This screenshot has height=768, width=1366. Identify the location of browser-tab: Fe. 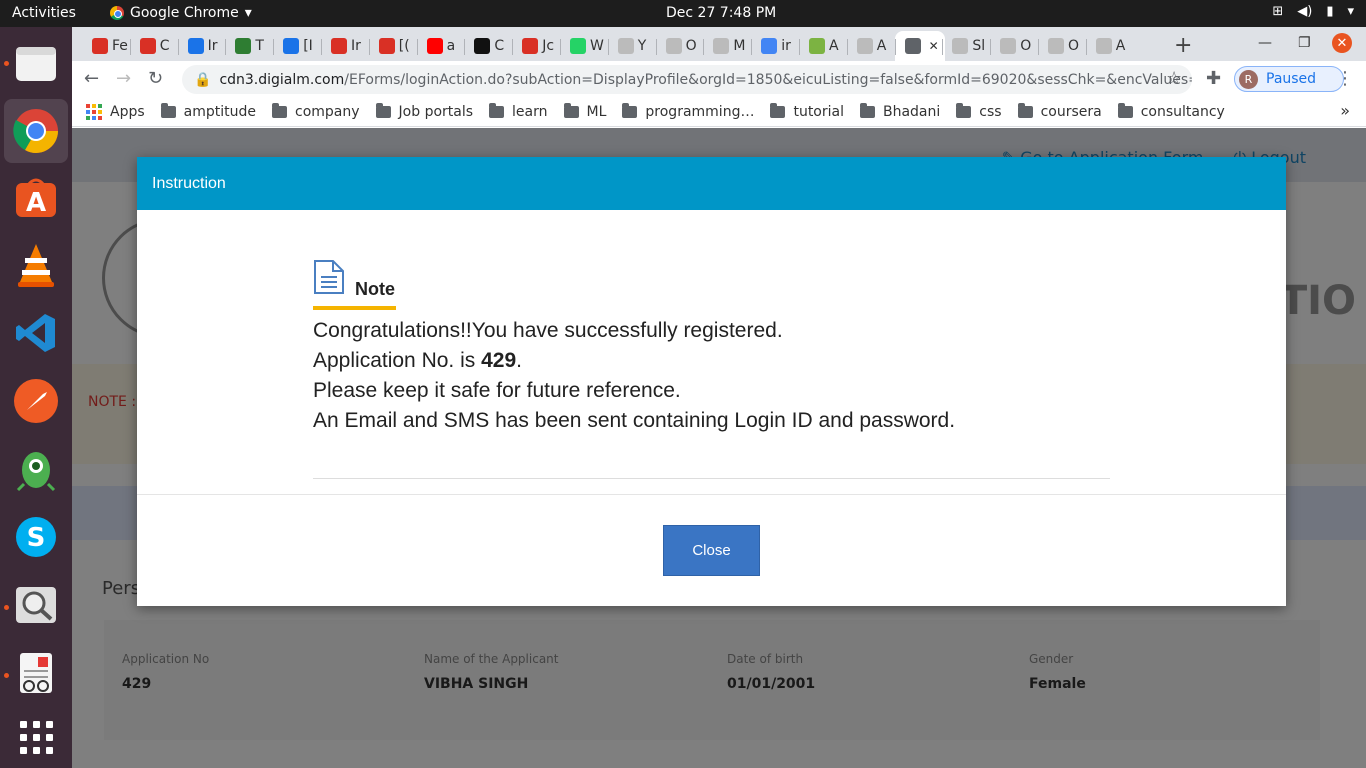
(106, 46).